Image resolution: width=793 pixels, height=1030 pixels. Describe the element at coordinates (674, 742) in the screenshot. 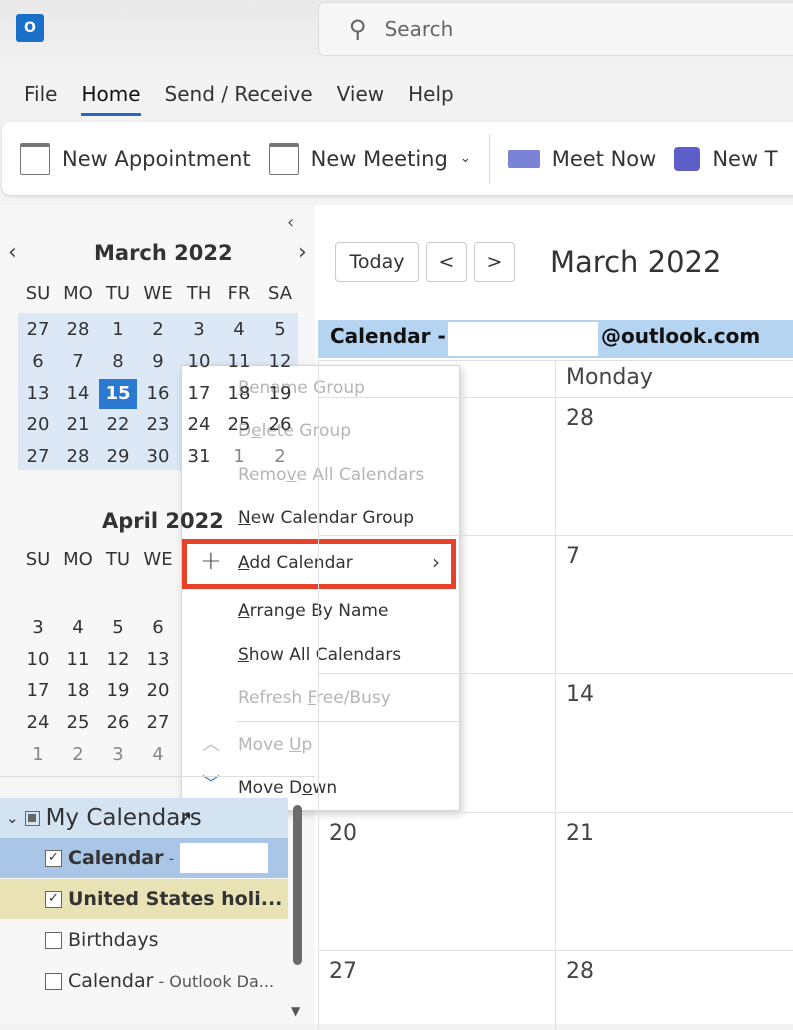

I see `day-cell: 14` at that location.